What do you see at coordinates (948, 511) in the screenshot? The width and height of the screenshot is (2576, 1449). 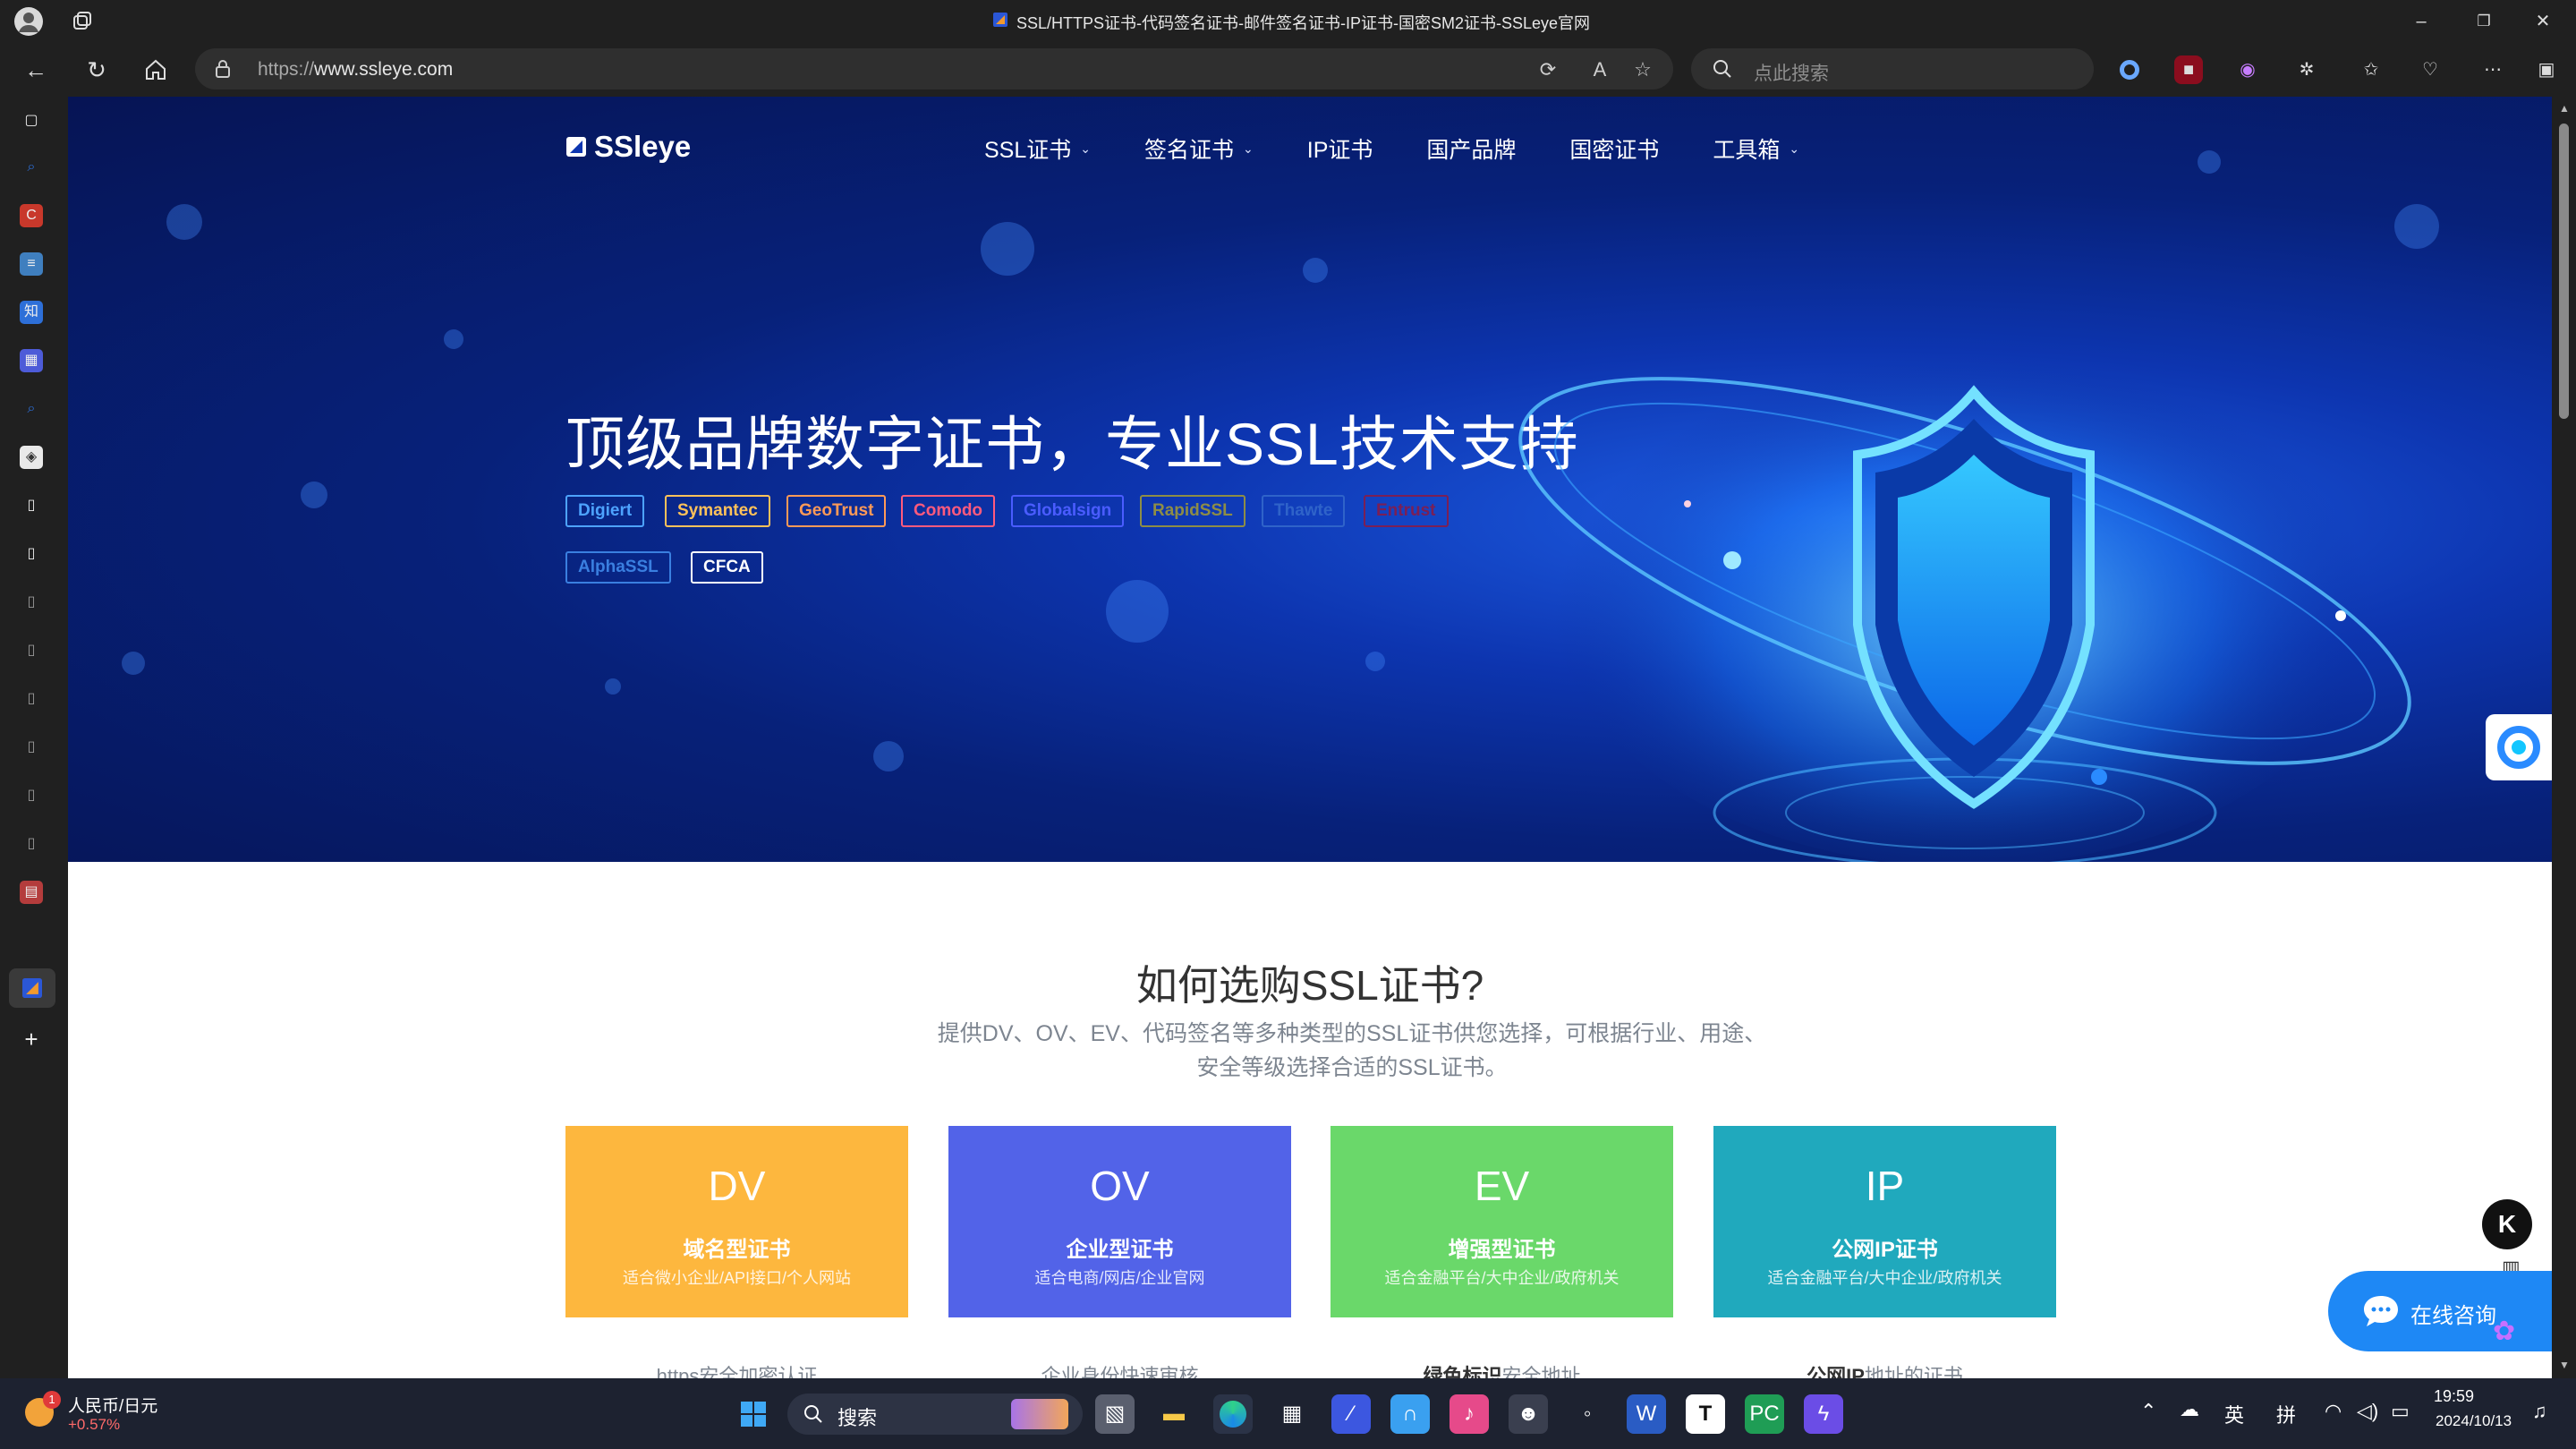 I see `brand-tag-comodo: Comodo` at bounding box center [948, 511].